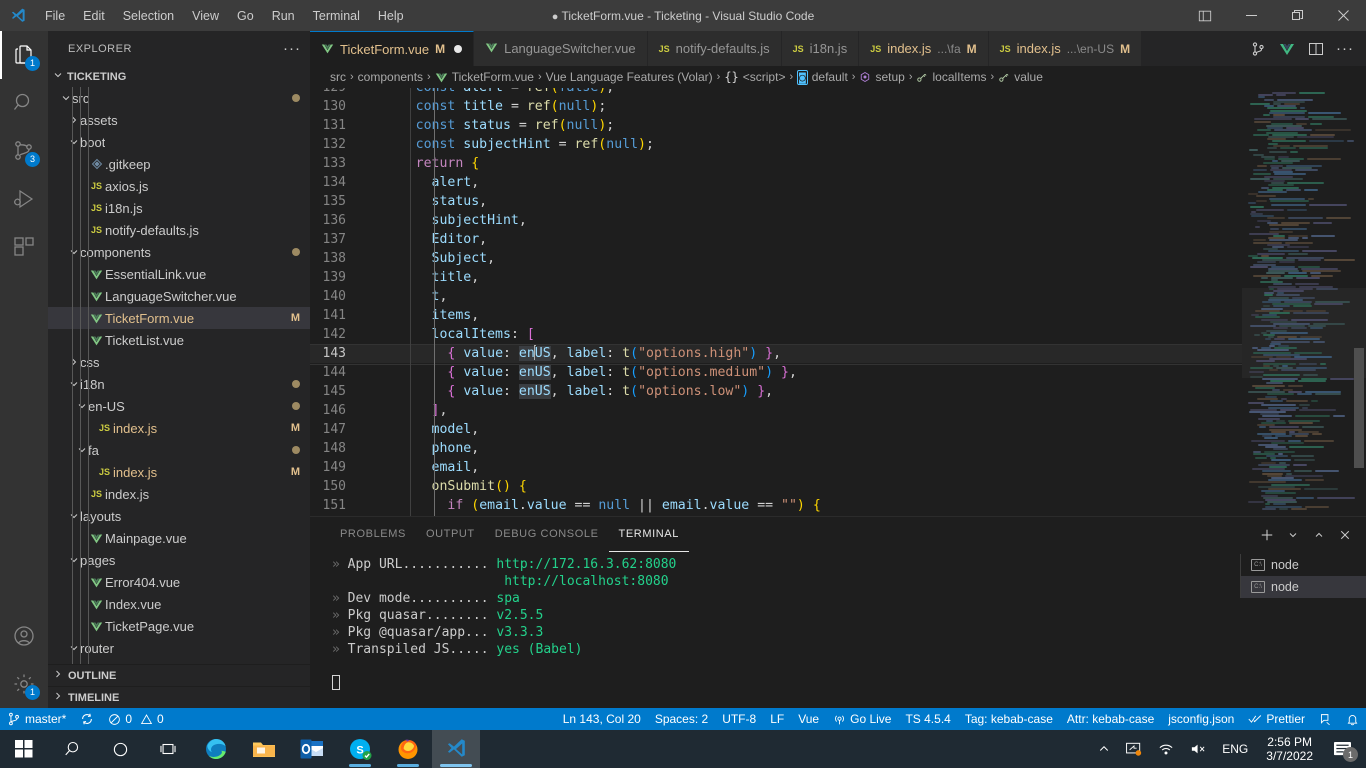 Image resolution: width=1366 pixels, height=768 pixels. I want to click on editor-scrollbar, so click(1359, 302).